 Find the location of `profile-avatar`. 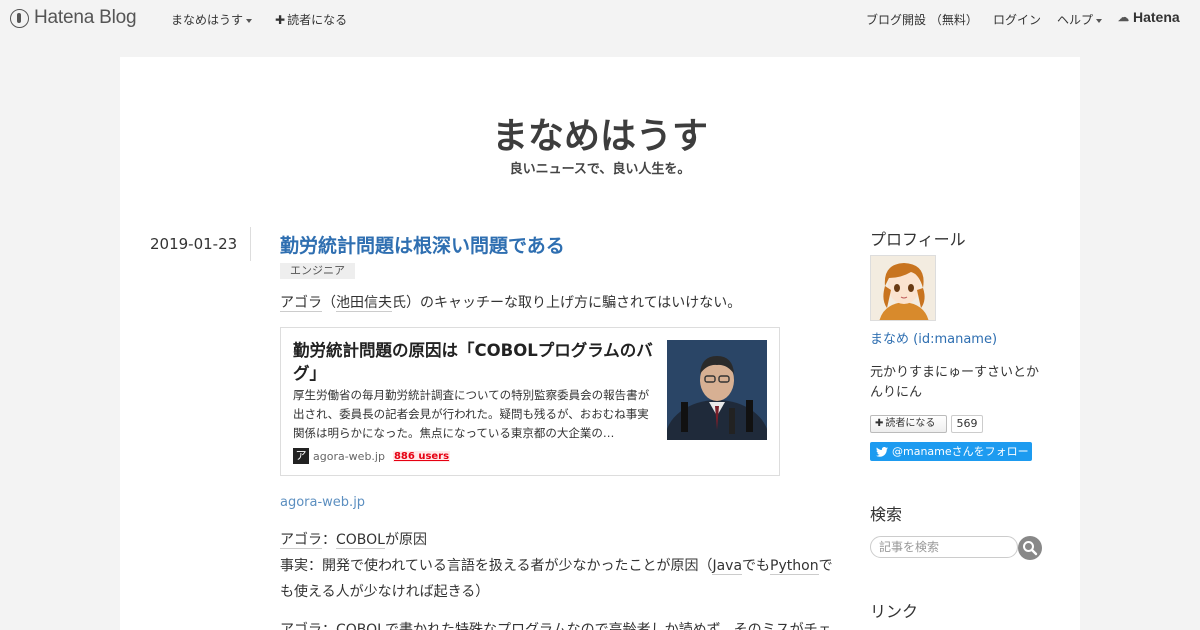

profile-avatar is located at coordinates (903, 288).